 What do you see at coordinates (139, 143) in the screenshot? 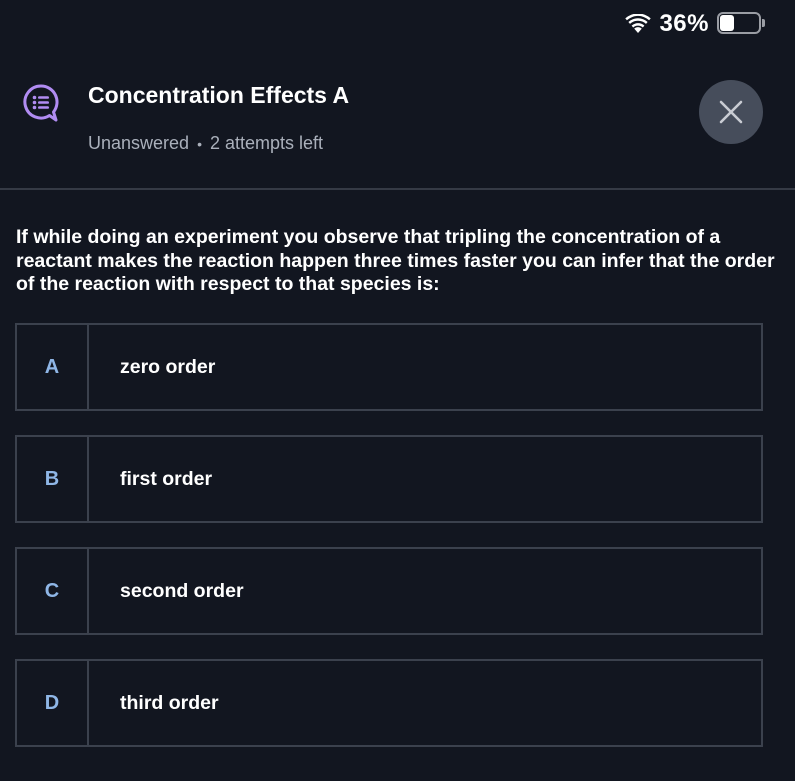
I see `answer-status: Unanswered` at bounding box center [139, 143].